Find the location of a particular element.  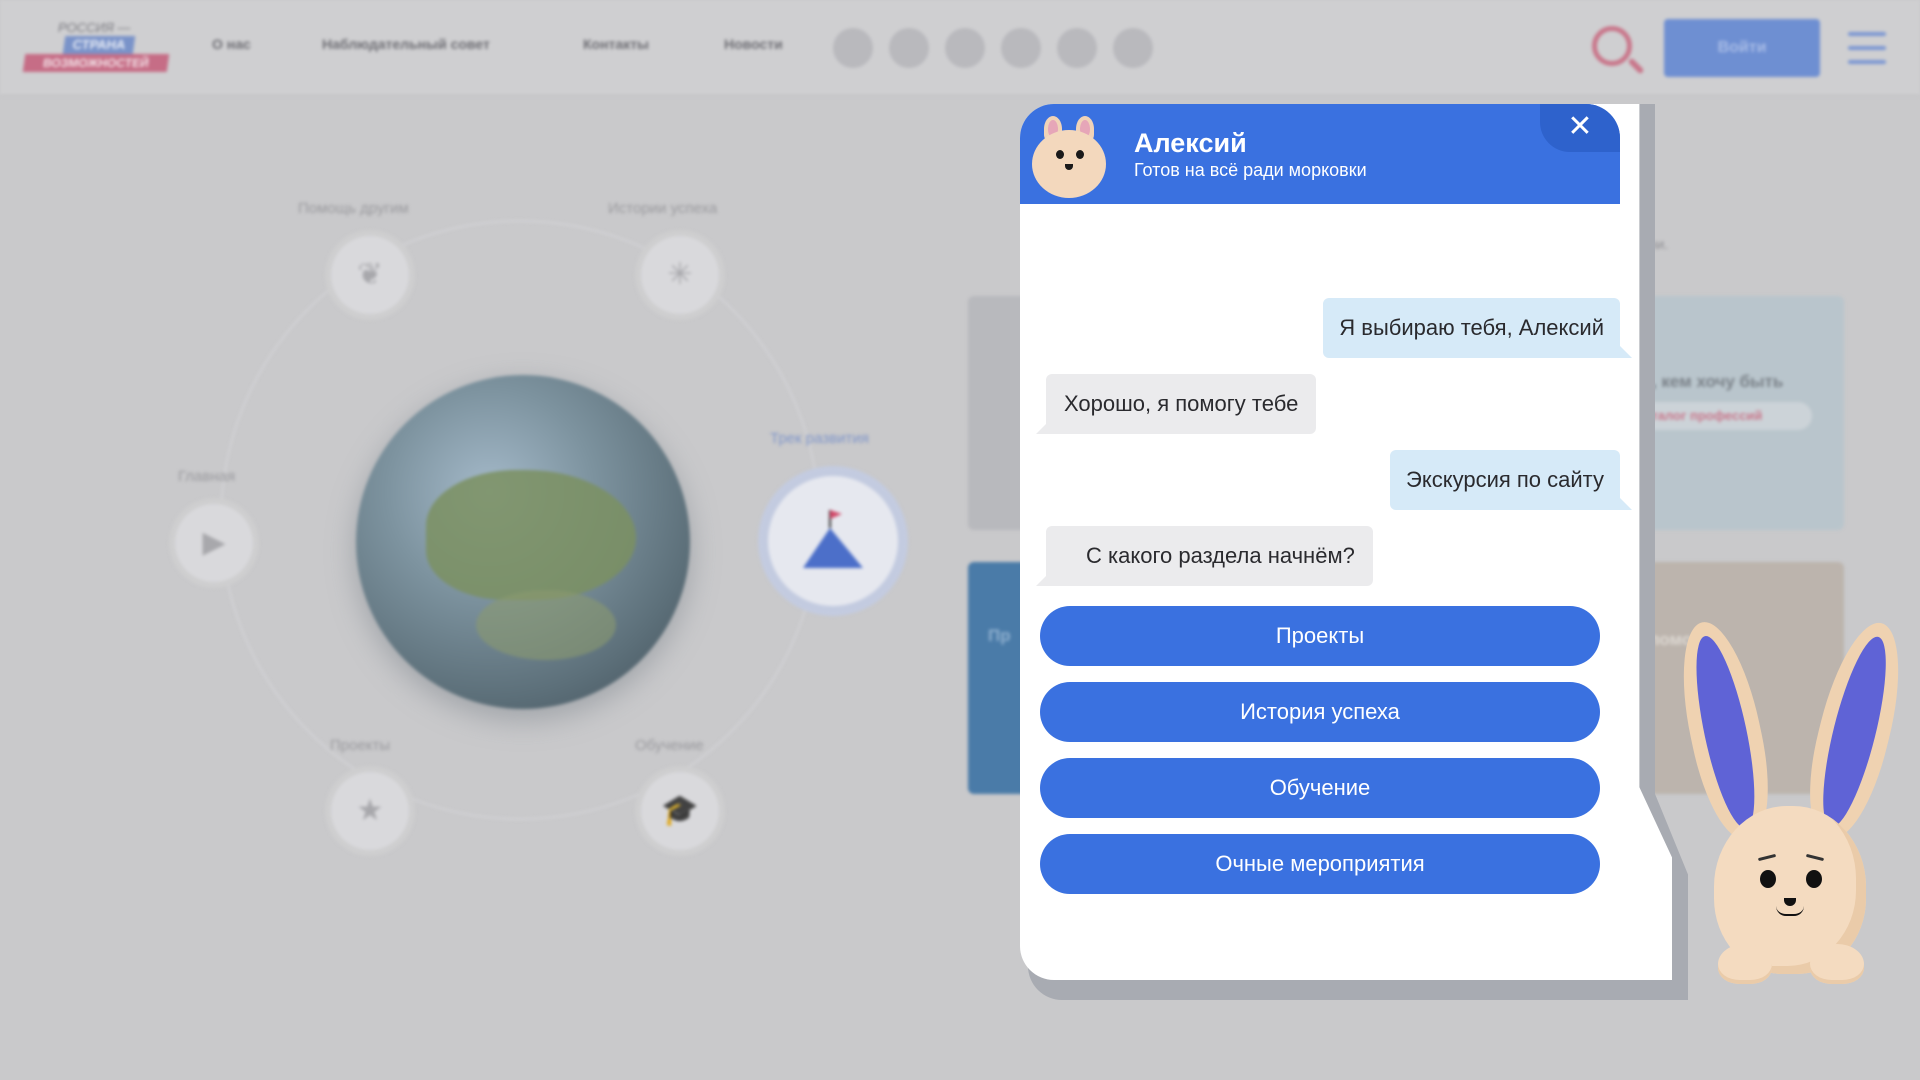

node-label-track: Трек развития is located at coordinates (819, 438).